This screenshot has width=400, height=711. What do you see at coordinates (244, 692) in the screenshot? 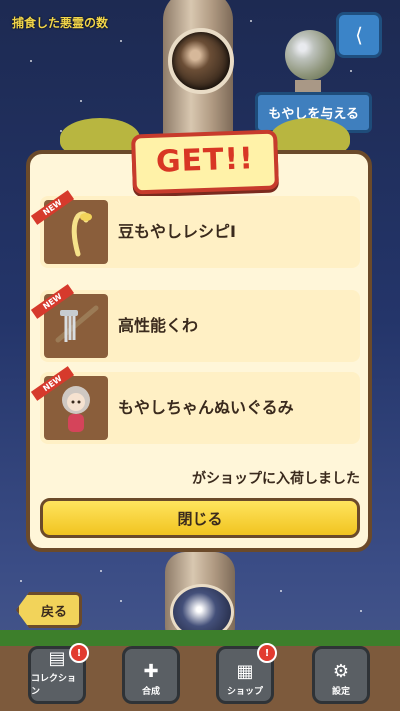
I see `nav-shop-label: ショップ` at bounding box center [244, 692].